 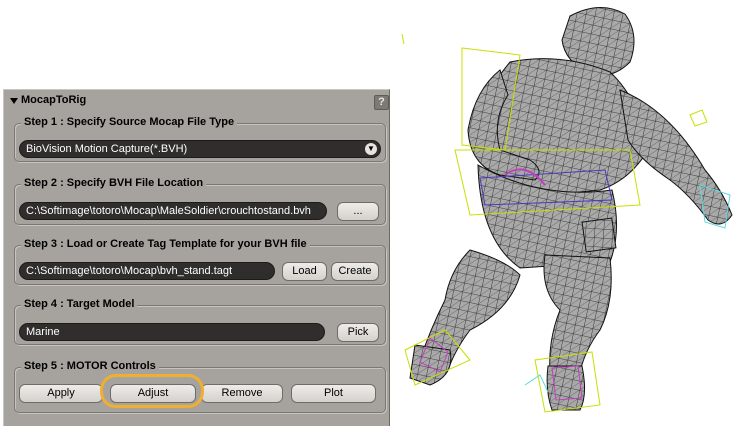 I want to click on tag-template-path-field: C:\Softimage\totoro\Mocap\bvh_stand.tagt, so click(x=147, y=271).